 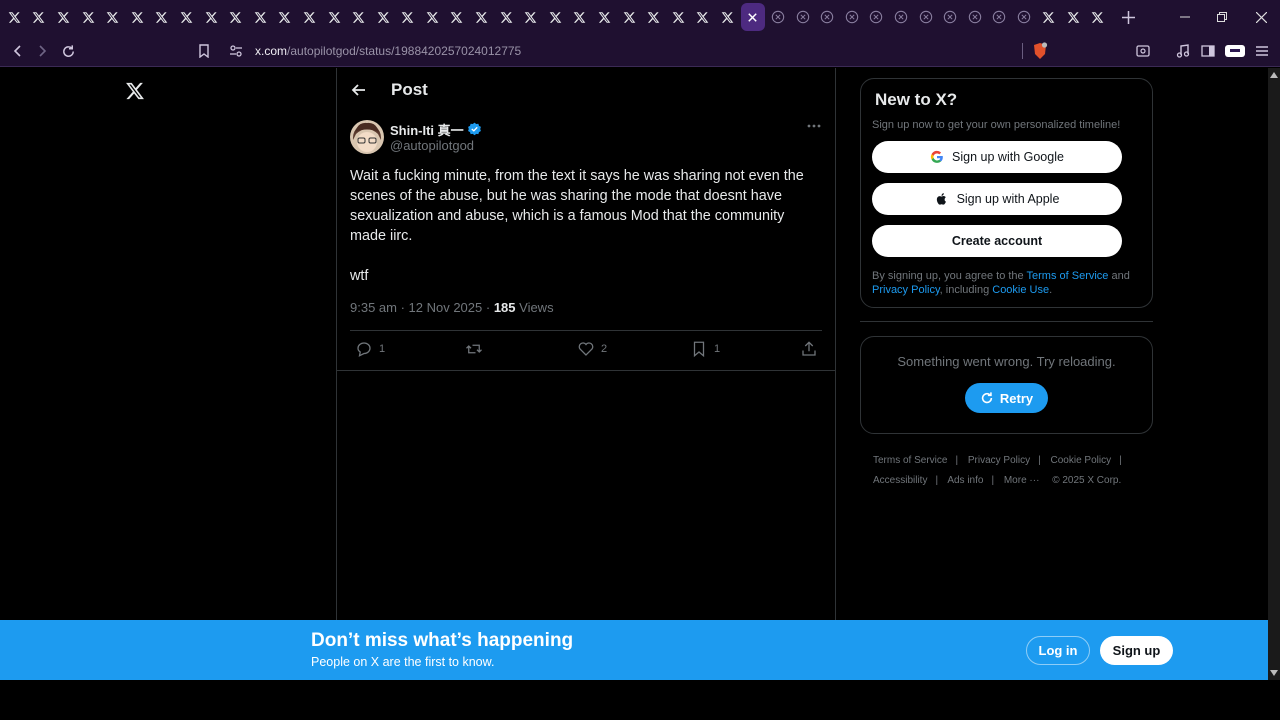 I want to click on more-options-button, so click(x=814, y=126).